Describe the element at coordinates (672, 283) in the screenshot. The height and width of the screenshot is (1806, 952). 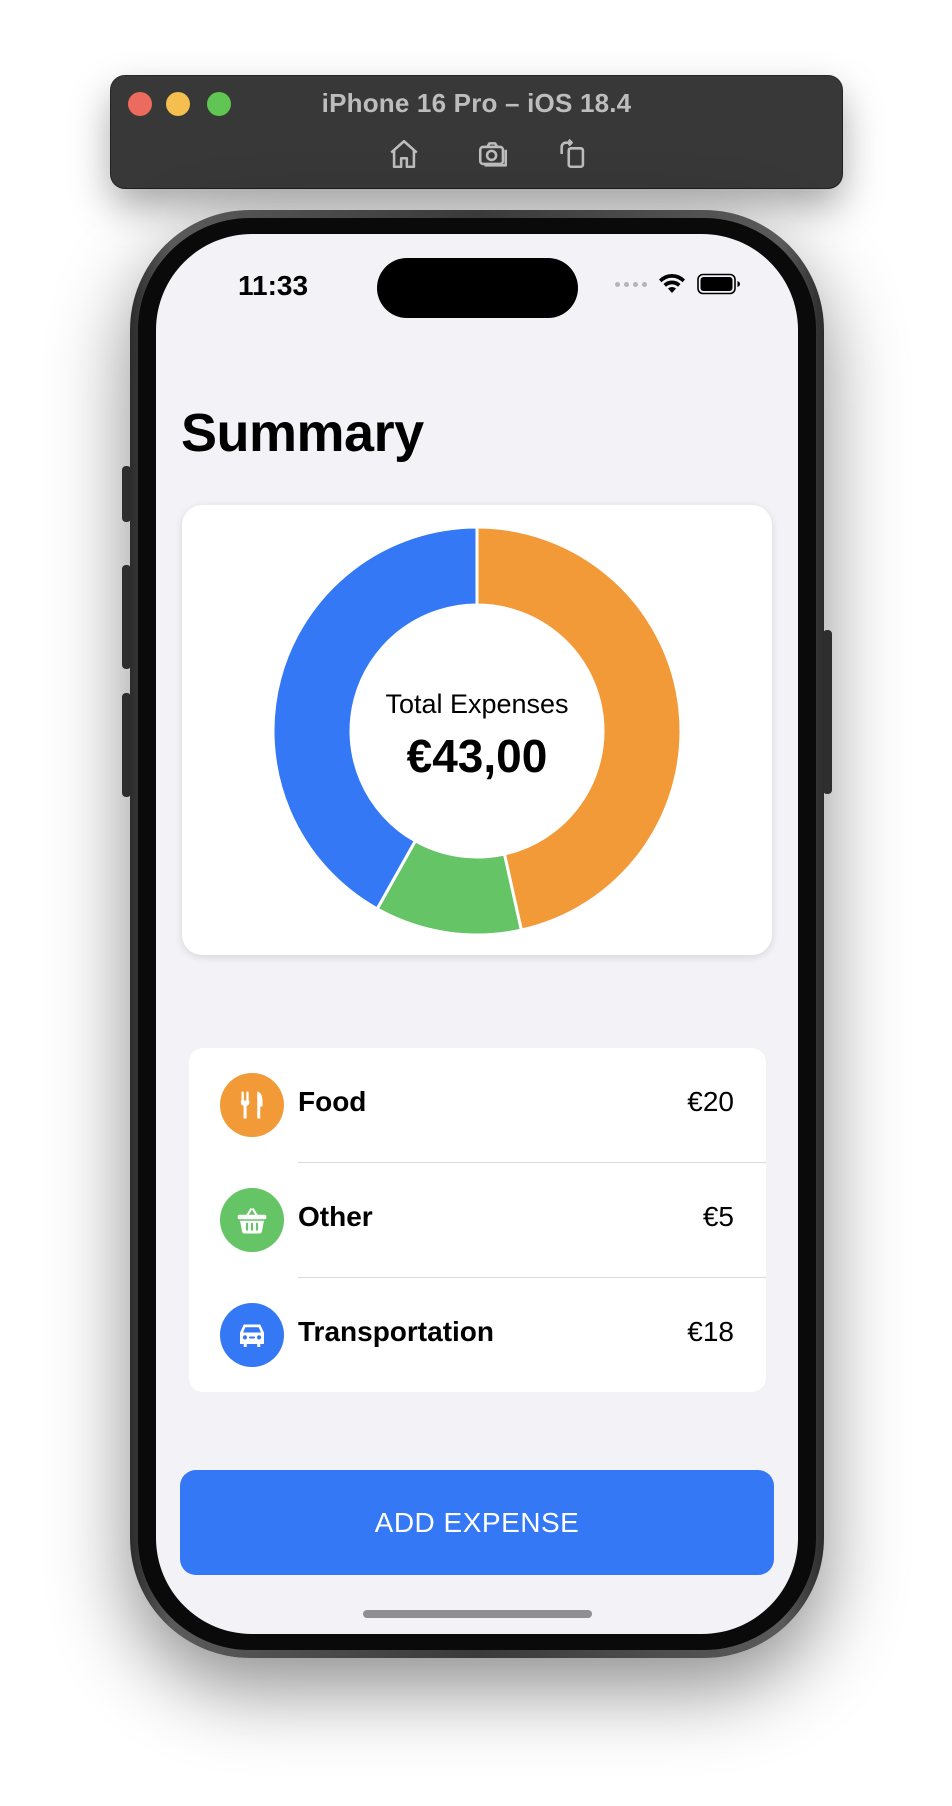
I see `wifi-icon` at that location.